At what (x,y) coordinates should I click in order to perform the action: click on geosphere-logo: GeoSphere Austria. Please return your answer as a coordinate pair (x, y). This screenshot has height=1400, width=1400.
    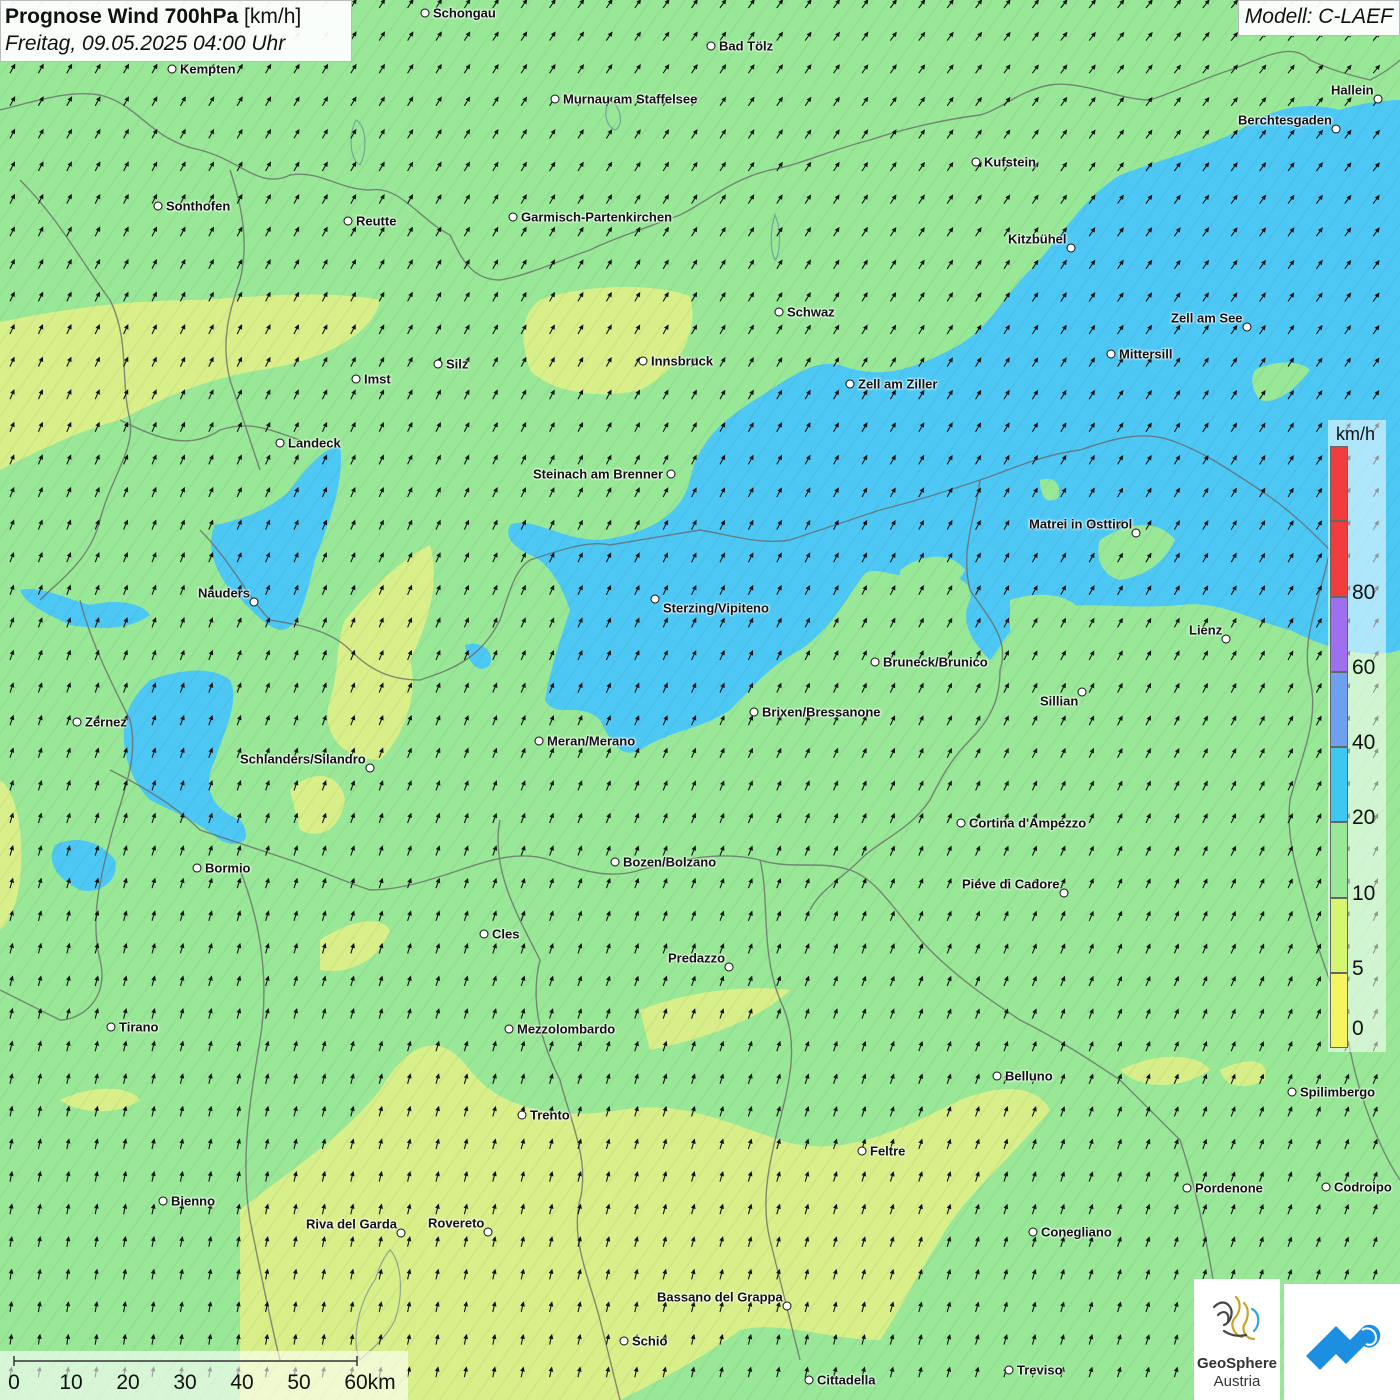
    Looking at the image, I should click on (1237, 1339).